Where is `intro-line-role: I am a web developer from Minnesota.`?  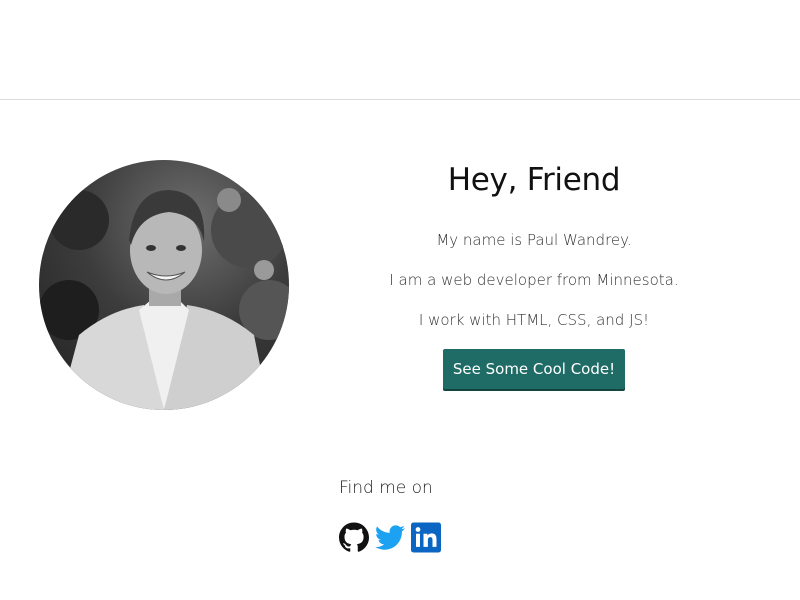 intro-line-role: I am a web developer from Minnesota. is located at coordinates (534, 280).